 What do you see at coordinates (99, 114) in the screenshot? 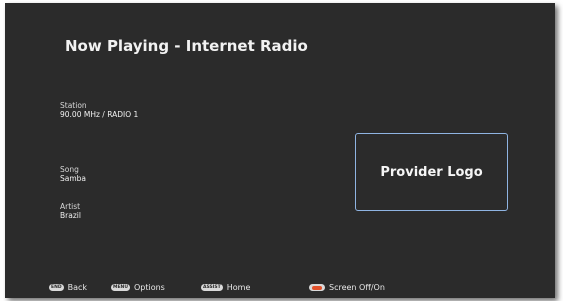
I see `station-value: 90.00 MHz / RADIO 1` at bounding box center [99, 114].